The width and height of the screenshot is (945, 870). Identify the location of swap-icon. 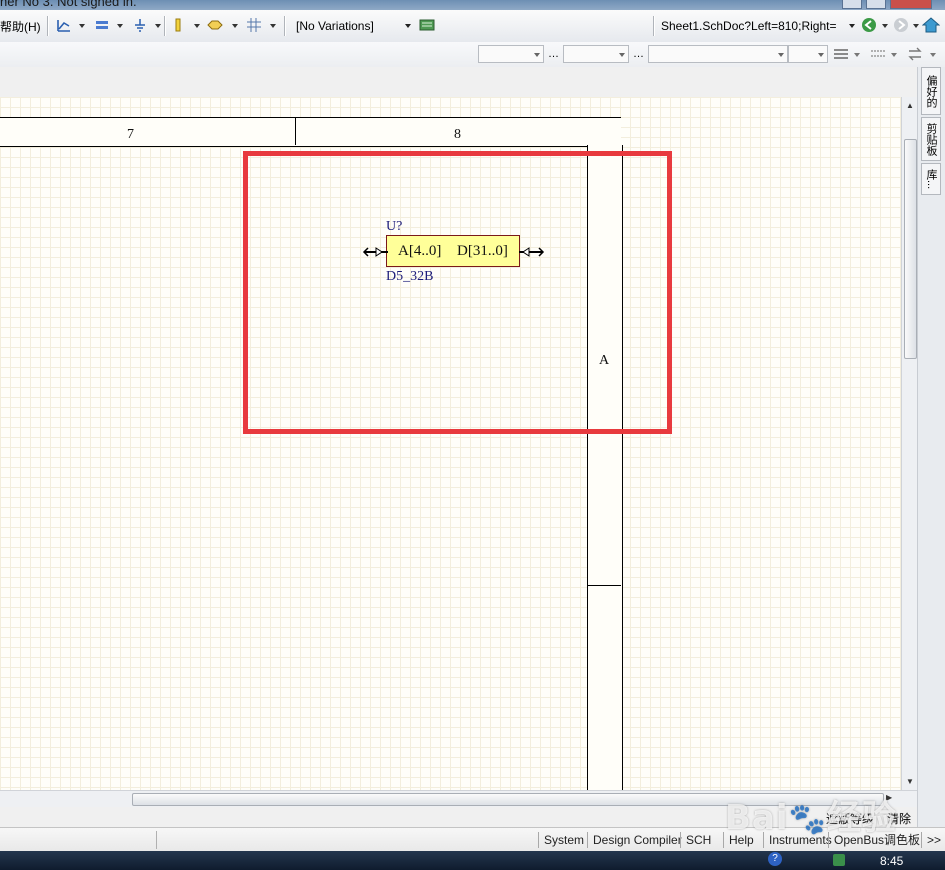
(915, 54).